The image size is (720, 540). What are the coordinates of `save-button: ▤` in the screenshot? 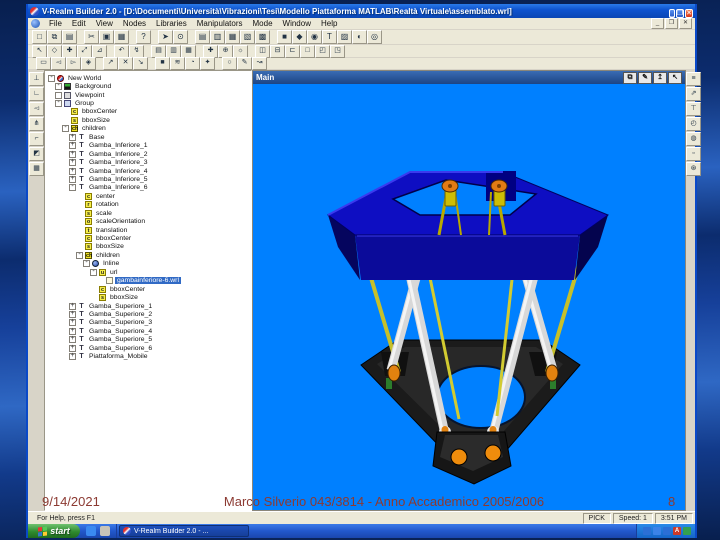 It's located at (69, 37).